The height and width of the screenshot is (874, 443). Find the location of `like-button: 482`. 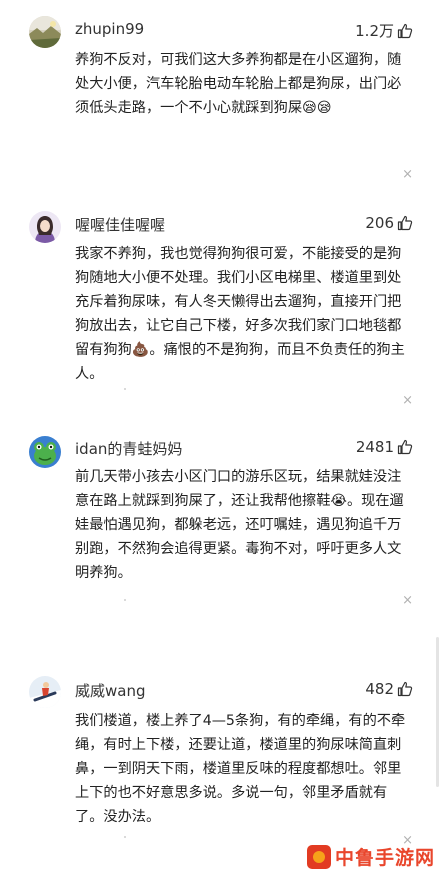

like-button: 482 is located at coordinates (389, 689).